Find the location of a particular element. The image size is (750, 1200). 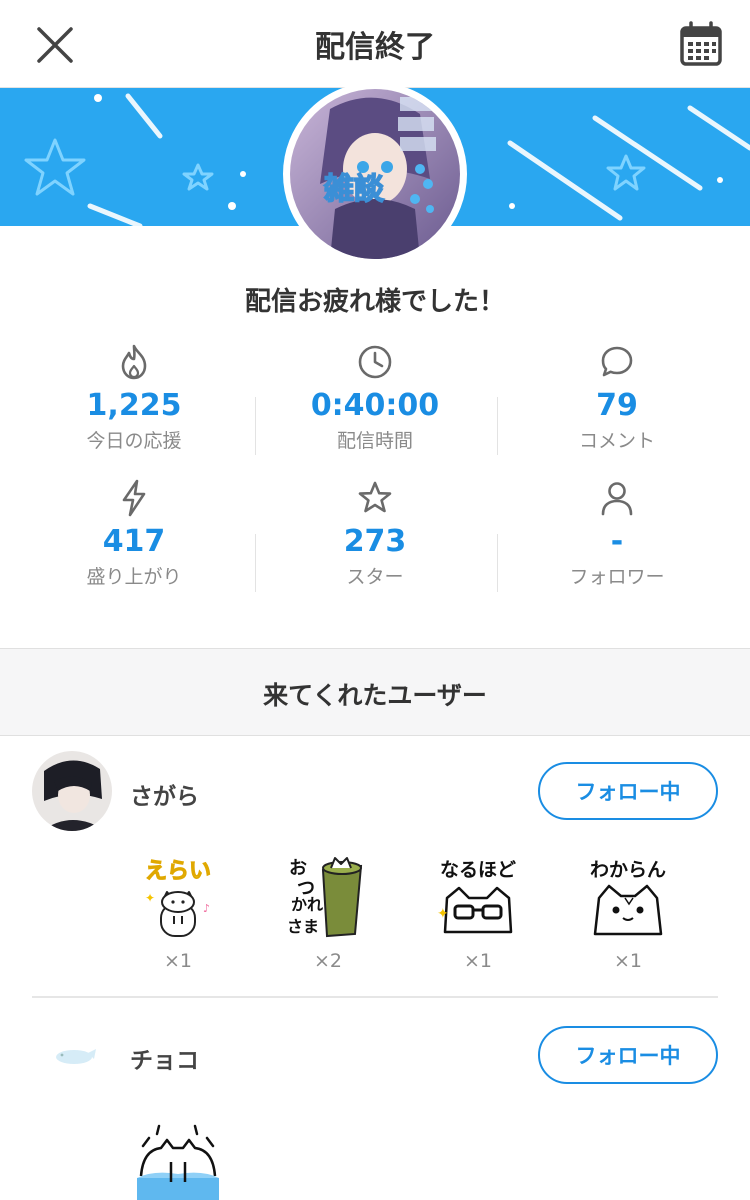

crying-cat-stamp is located at coordinates (178, 1162).